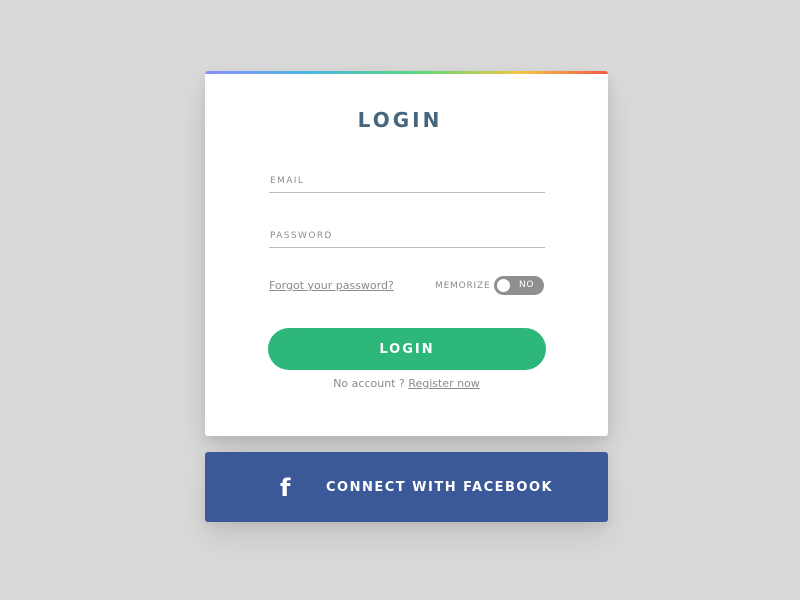  Describe the element at coordinates (407, 237) in the screenshot. I see `password-input` at that location.